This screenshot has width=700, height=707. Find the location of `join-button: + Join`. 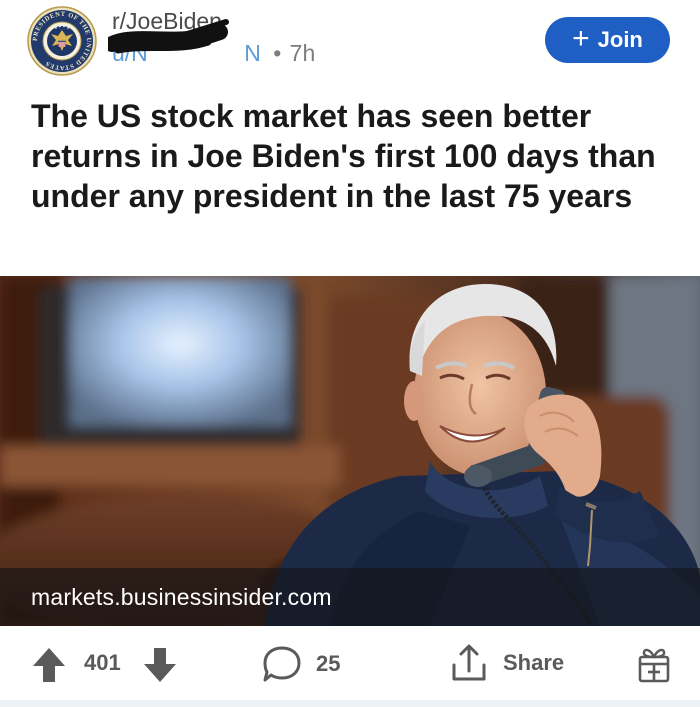

join-button: + Join is located at coordinates (607, 40).